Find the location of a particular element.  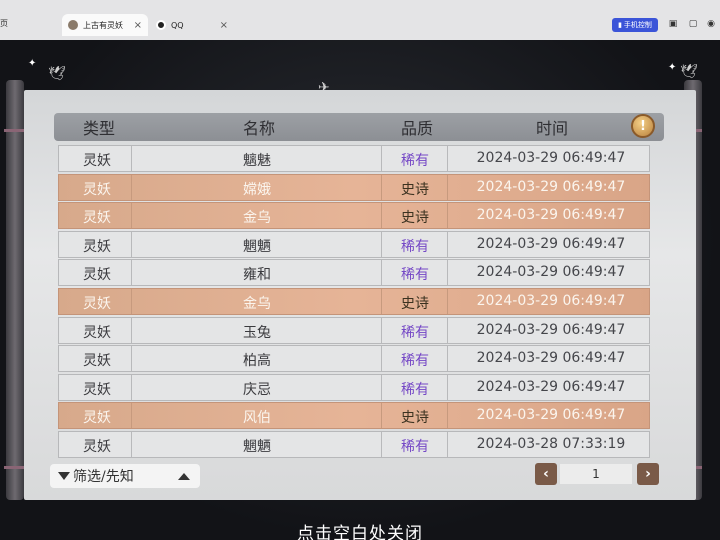

partial-tab-label: 页 is located at coordinates (4, 23).